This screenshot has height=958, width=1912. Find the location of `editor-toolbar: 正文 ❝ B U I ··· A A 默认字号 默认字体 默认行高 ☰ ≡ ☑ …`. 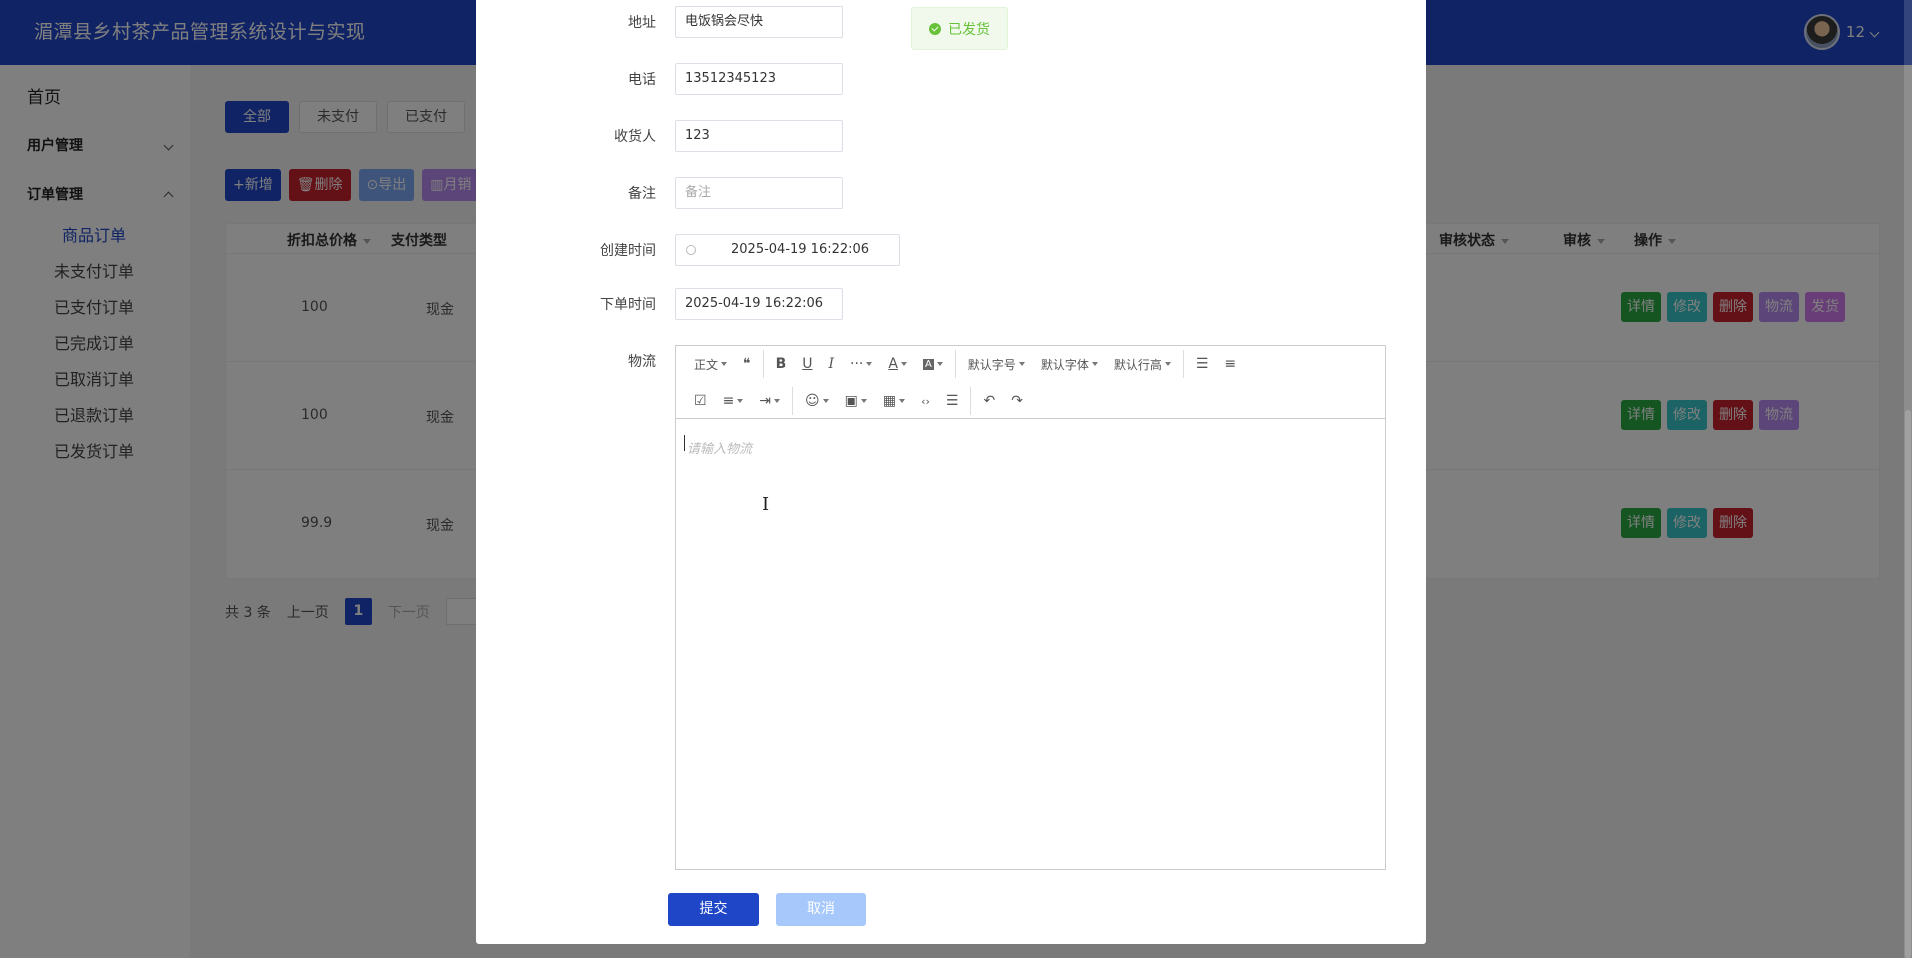

editor-toolbar: 正文 ❝ B U I ··· A A 默认字号 默认字体 默认行高 ☰ ≡ ☑ … is located at coordinates (1030, 382).